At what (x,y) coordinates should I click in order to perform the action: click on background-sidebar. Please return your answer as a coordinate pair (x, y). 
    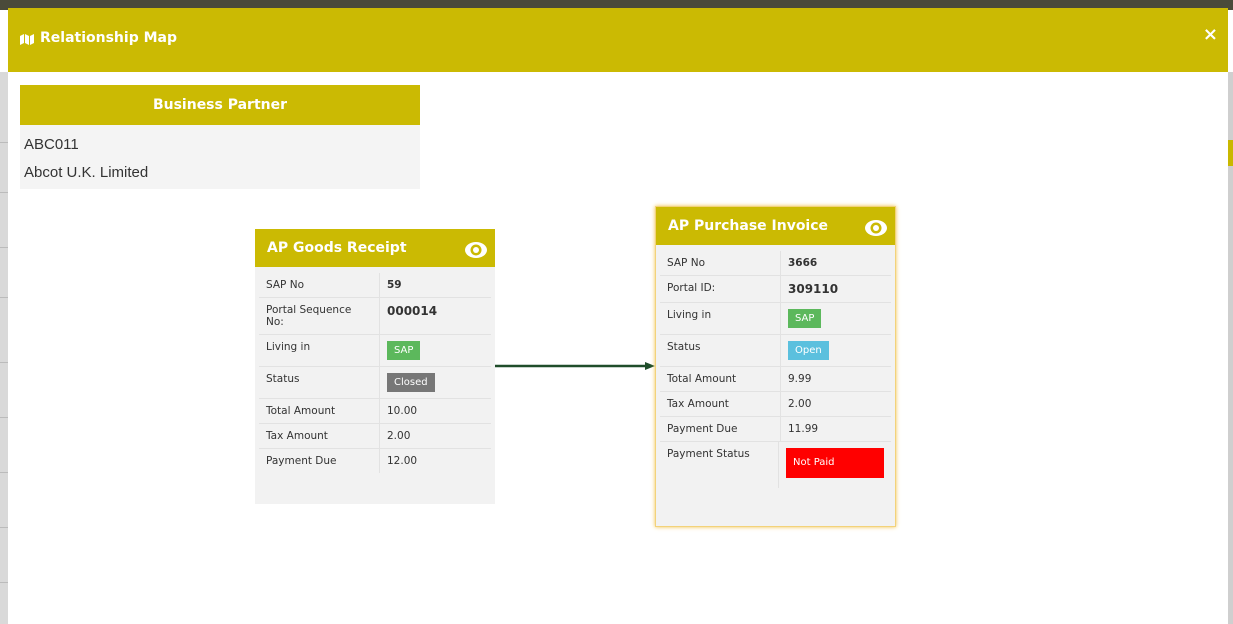
    Looking at the image, I should click on (4, 348).